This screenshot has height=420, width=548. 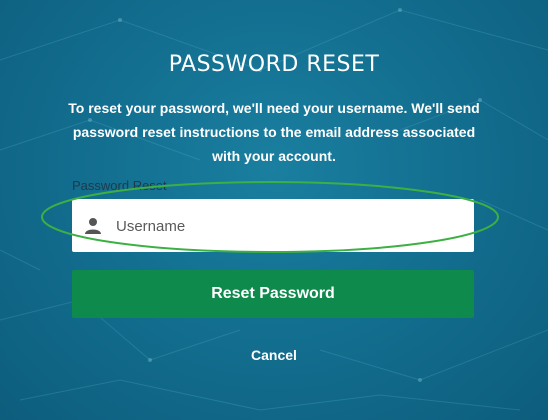 I want to click on username-field, so click(x=273, y=226).